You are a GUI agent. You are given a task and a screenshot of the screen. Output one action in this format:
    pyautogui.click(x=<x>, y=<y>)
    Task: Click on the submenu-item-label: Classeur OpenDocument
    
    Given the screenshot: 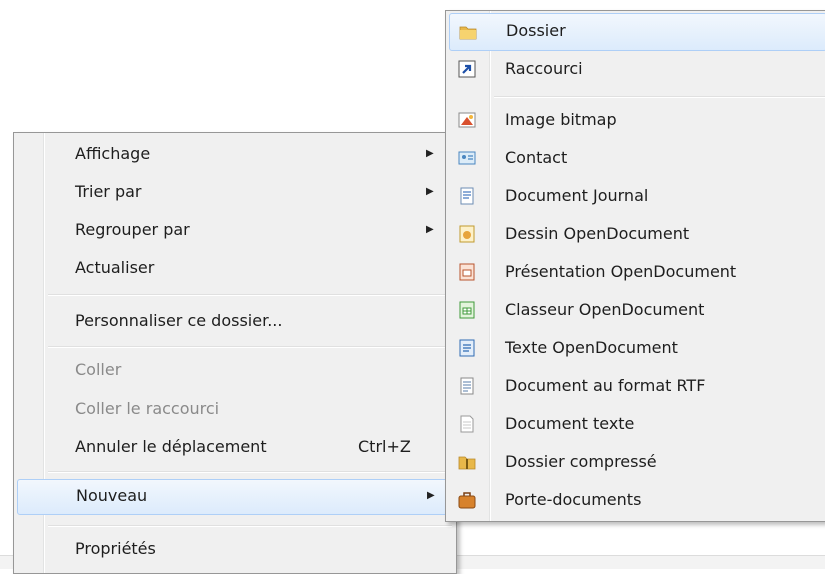 What is the action you would take?
    pyautogui.click(x=605, y=309)
    